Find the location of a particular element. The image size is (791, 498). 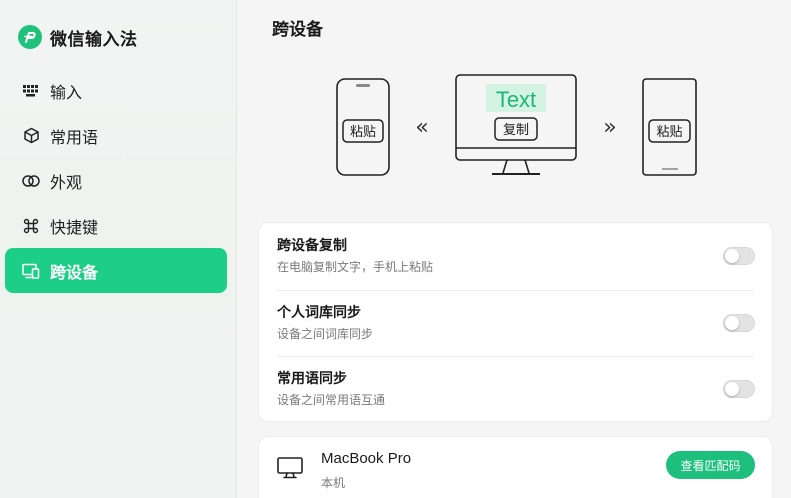

setting-cross-device-copy: 跨设备复制 在电脑复制文字，手机上粘贴 is located at coordinates (515, 256).